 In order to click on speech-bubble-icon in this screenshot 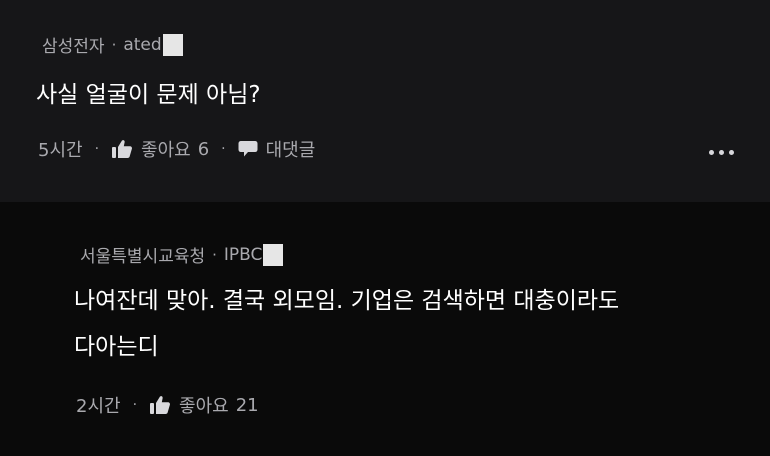, I will do `click(248, 149)`.